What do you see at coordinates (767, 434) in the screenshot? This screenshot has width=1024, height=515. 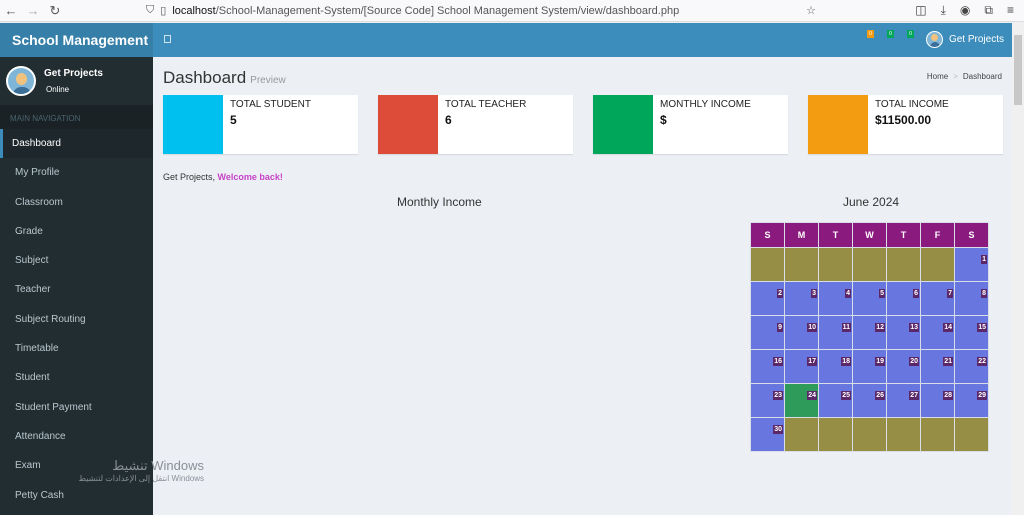 I see `calendar-day: 30` at bounding box center [767, 434].